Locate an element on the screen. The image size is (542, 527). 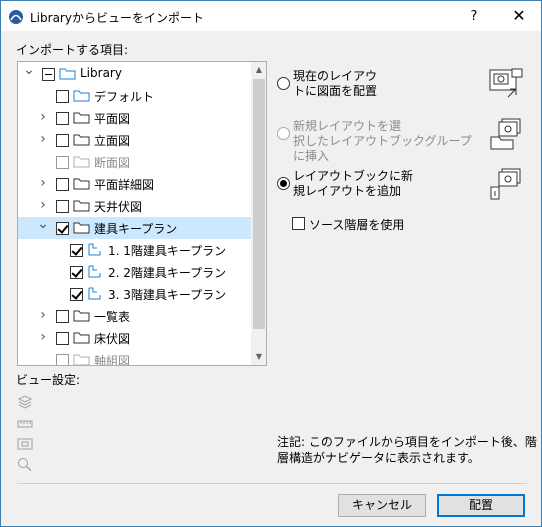
title-bar: Libraryからビューをインポート ? ✕ is located at coordinates (271, 16).